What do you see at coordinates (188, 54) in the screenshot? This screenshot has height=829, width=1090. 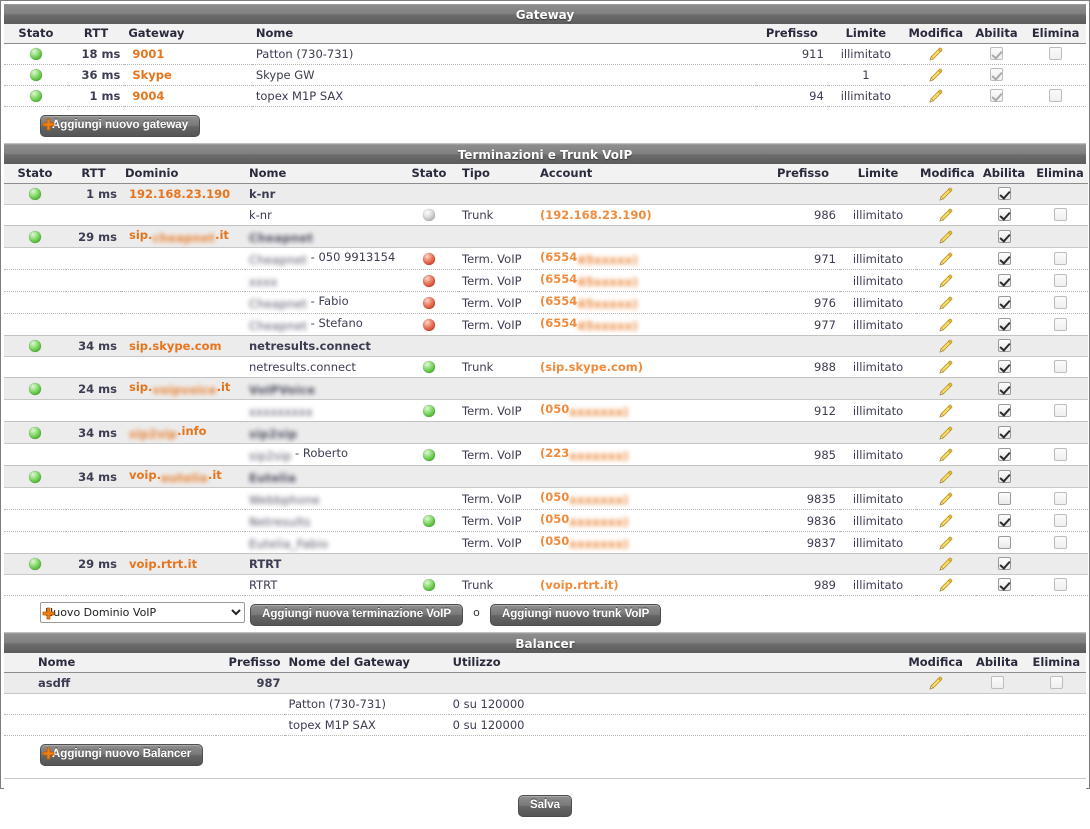 I see `cell-gateway-id: 9001` at bounding box center [188, 54].